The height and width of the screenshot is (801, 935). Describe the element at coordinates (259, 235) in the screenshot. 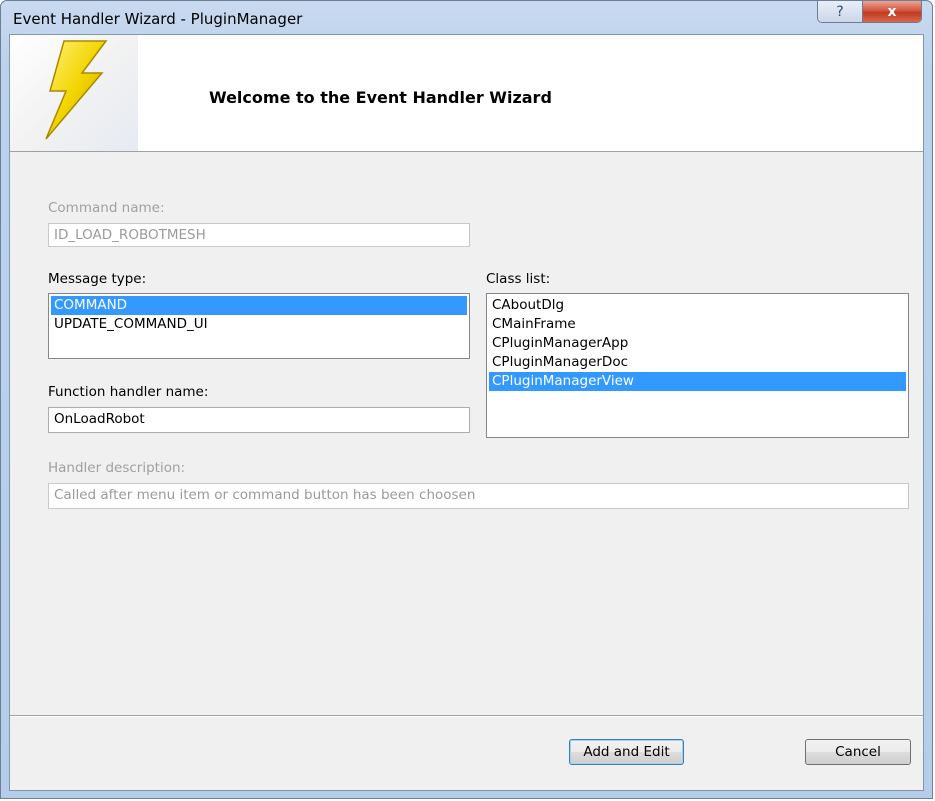

I see `command-name-field: ID_LOAD_ROBOTMESH` at that location.